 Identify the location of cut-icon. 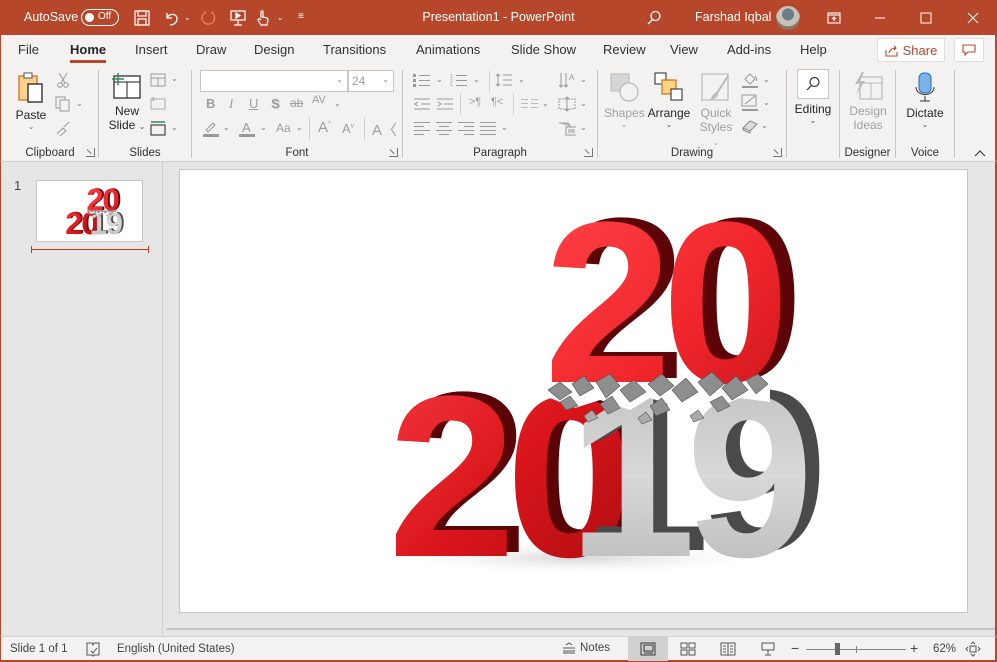
(63, 80).